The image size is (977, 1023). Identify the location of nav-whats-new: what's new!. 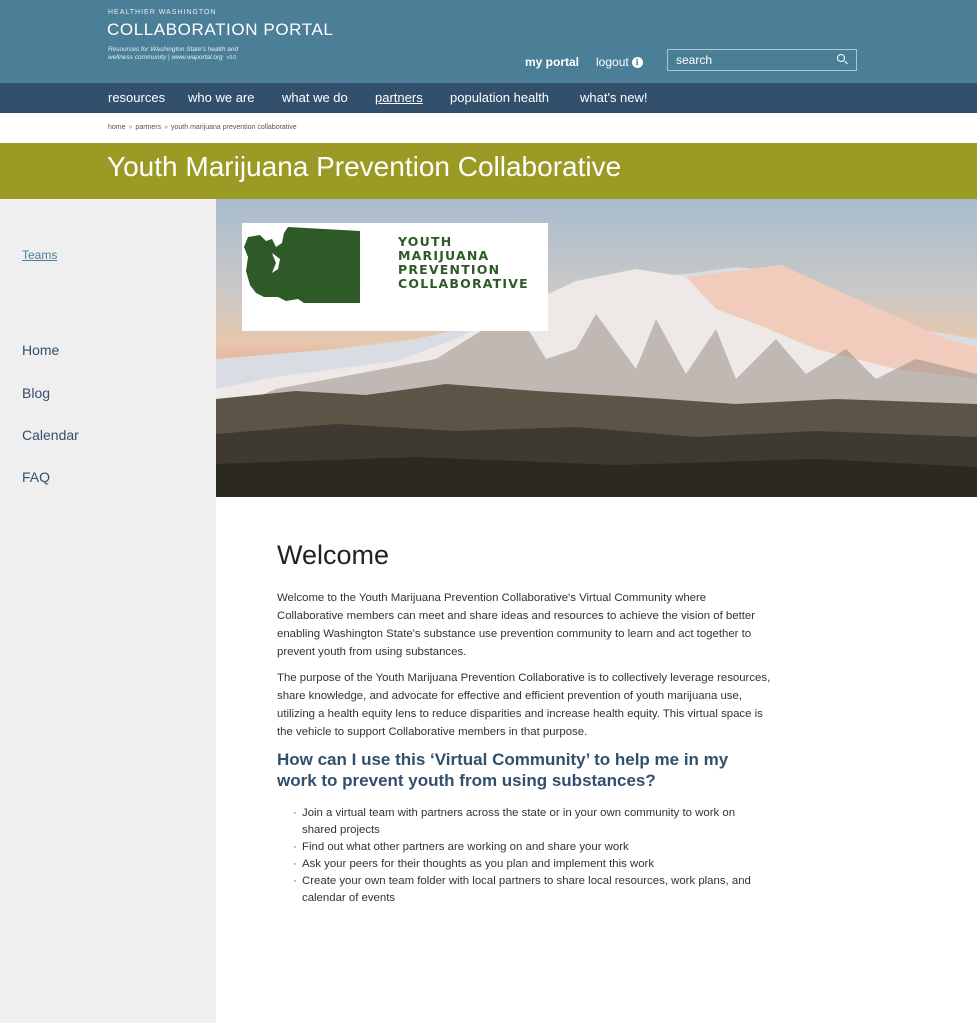
(614, 97).